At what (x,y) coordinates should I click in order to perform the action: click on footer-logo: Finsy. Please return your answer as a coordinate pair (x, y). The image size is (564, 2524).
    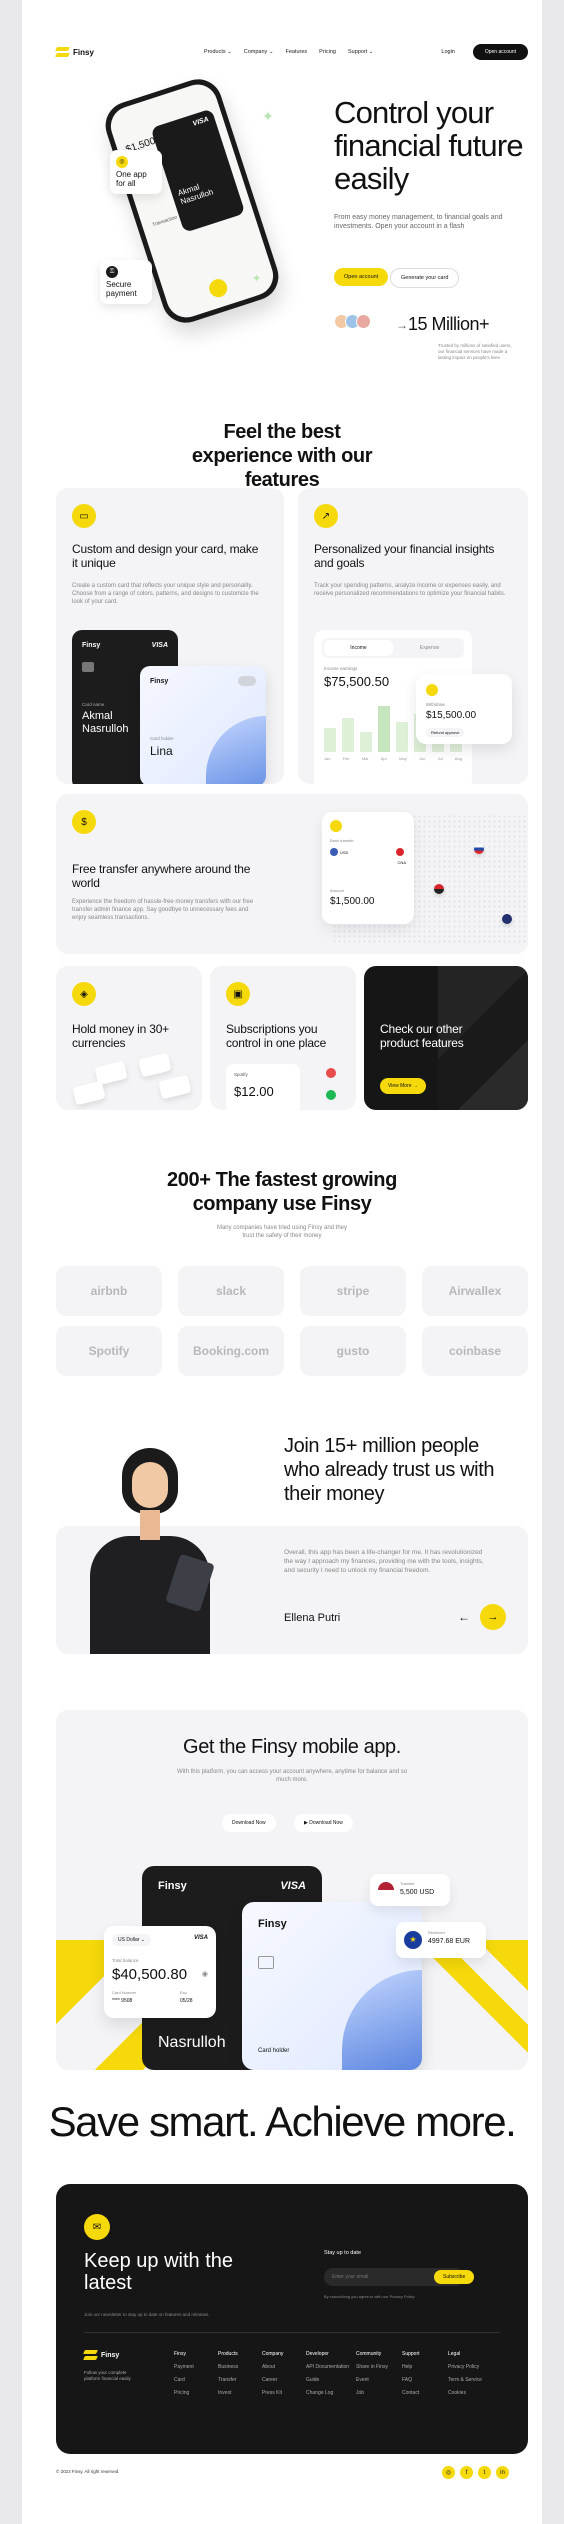
    Looking at the image, I should click on (101, 2355).